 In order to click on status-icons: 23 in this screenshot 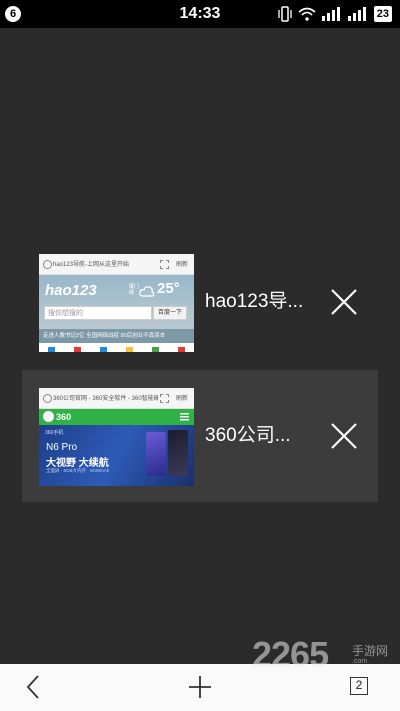, I will do `click(335, 14)`.